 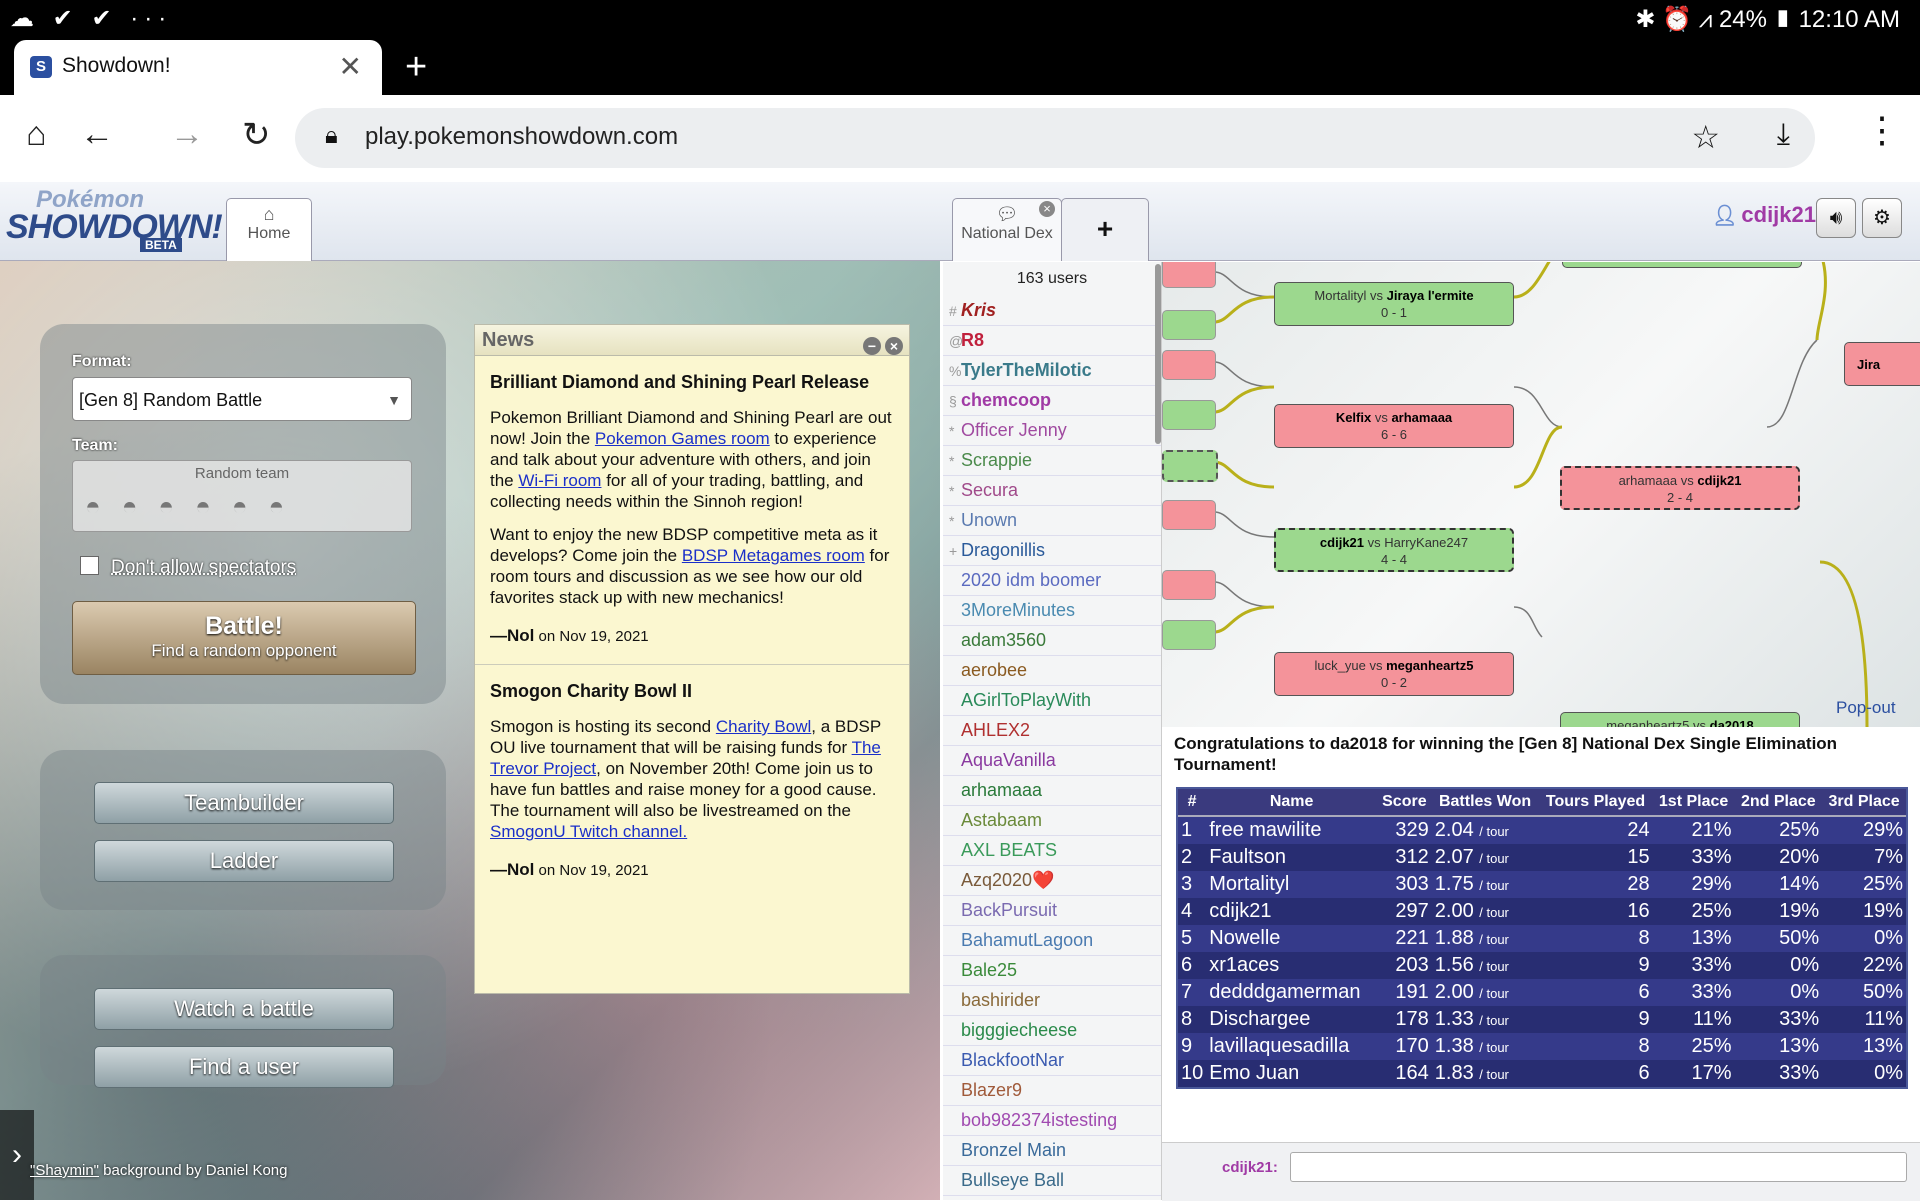 I want to click on user-list-item: AquaVanilla, so click(x=1052, y=761).